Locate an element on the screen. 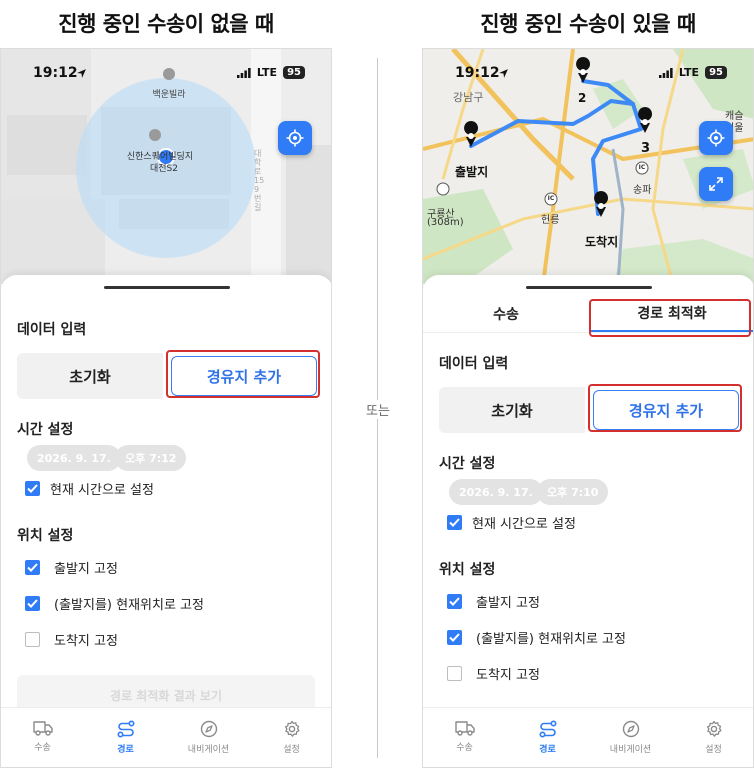 This screenshot has height=768, width=754. waypoint-number-3: 3 is located at coordinates (646, 148).